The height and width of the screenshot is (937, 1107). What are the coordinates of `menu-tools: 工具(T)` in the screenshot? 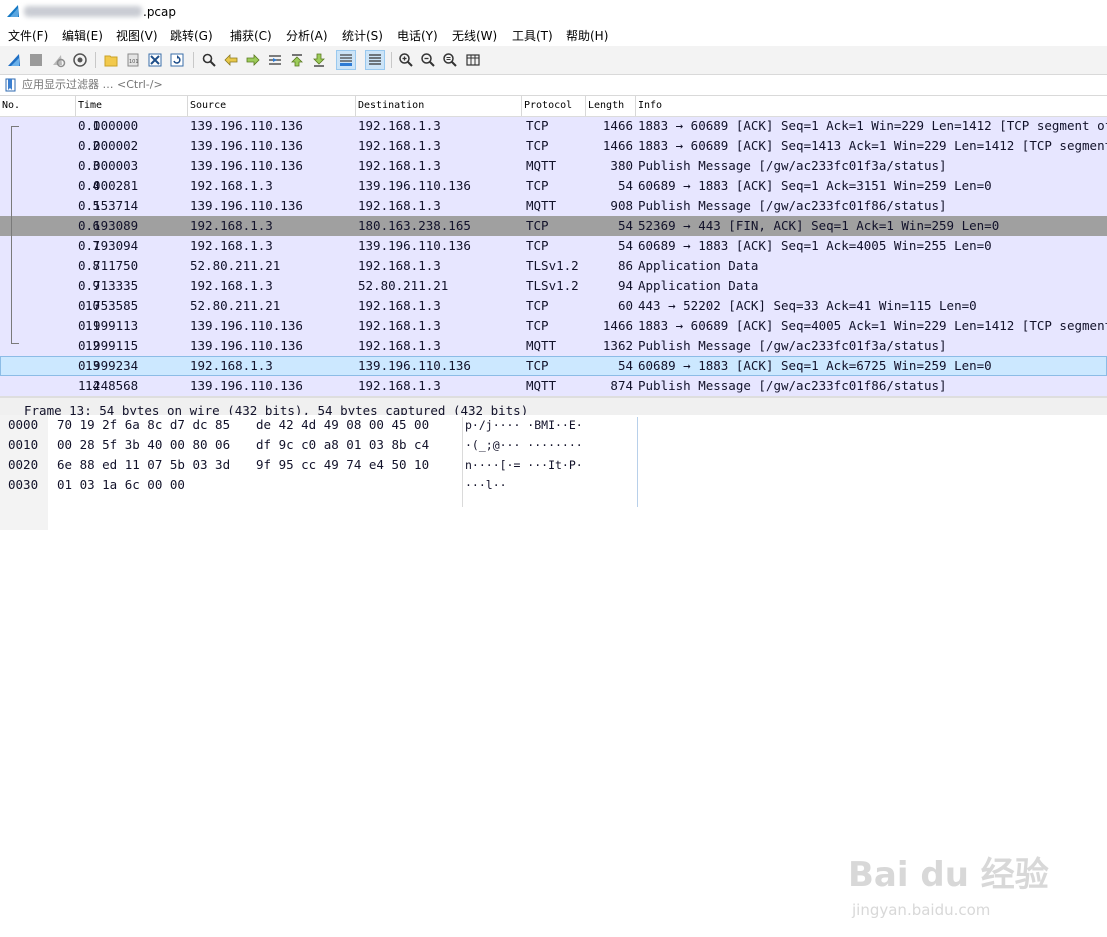 It's located at (532, 35).